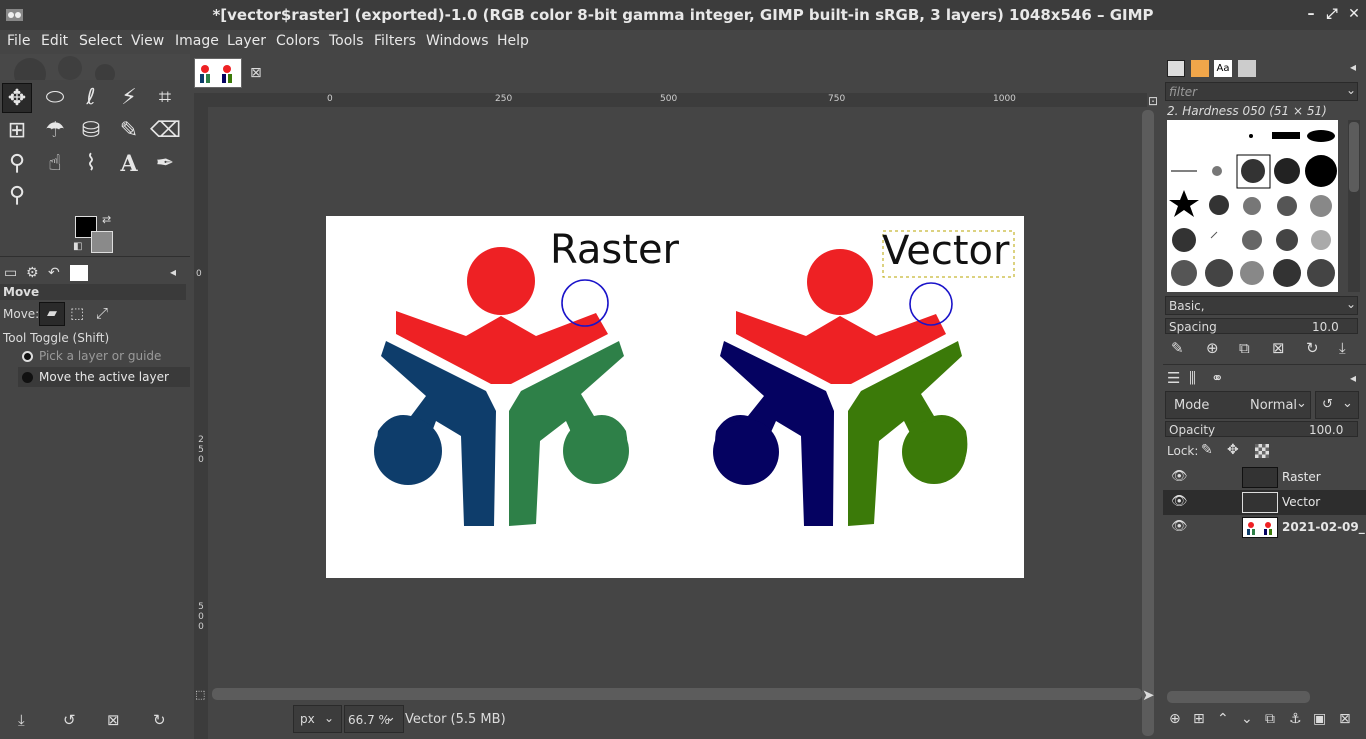 The image size is (1366, 739). I want to click on brush-grid, so click(1252, 206).